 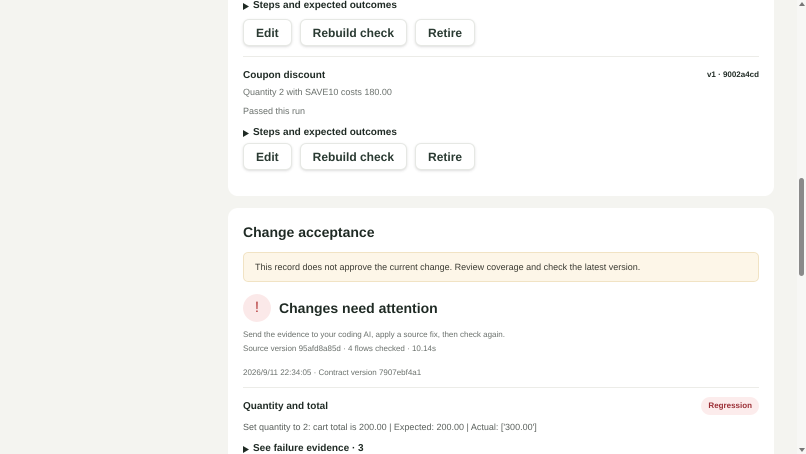 What do you see at coordinates (285, 407) in the screenshot?
I see `failure-title: Quantity and total` at bounding box center [285, 407].